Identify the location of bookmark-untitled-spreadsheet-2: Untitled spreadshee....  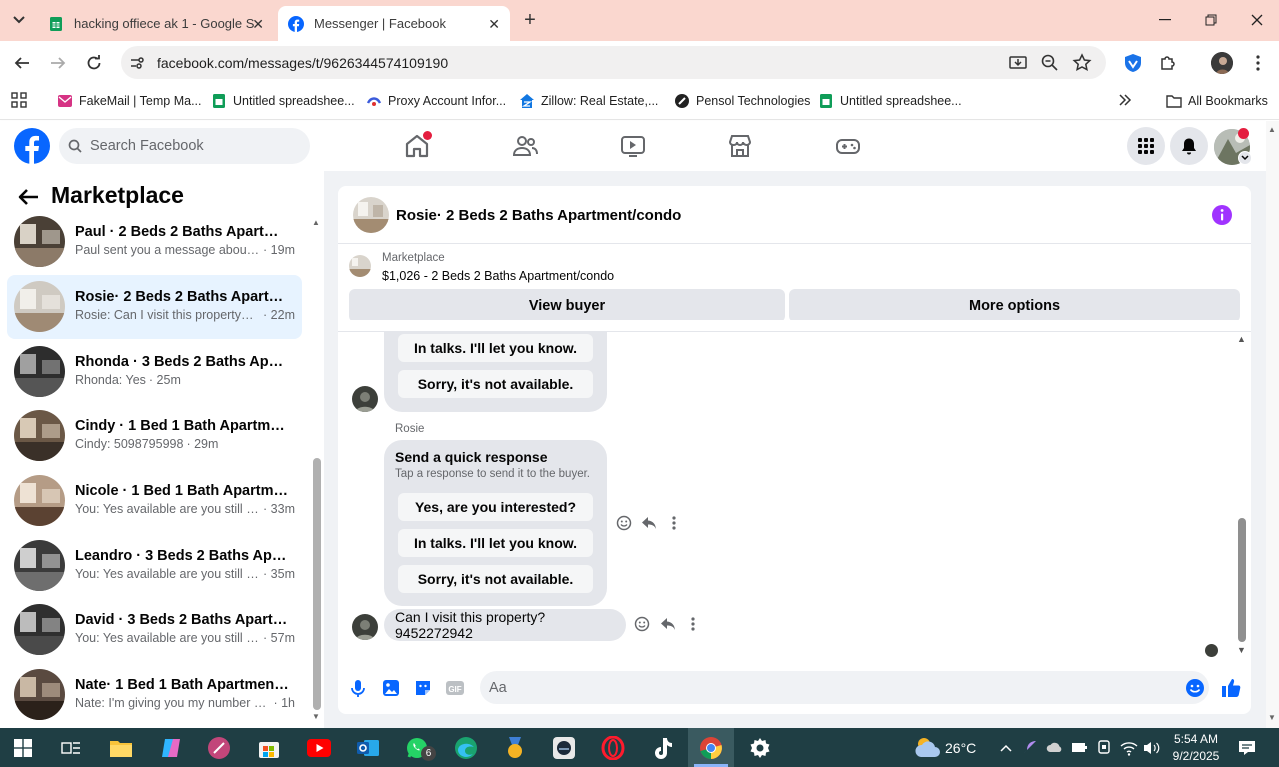
(890, 101).